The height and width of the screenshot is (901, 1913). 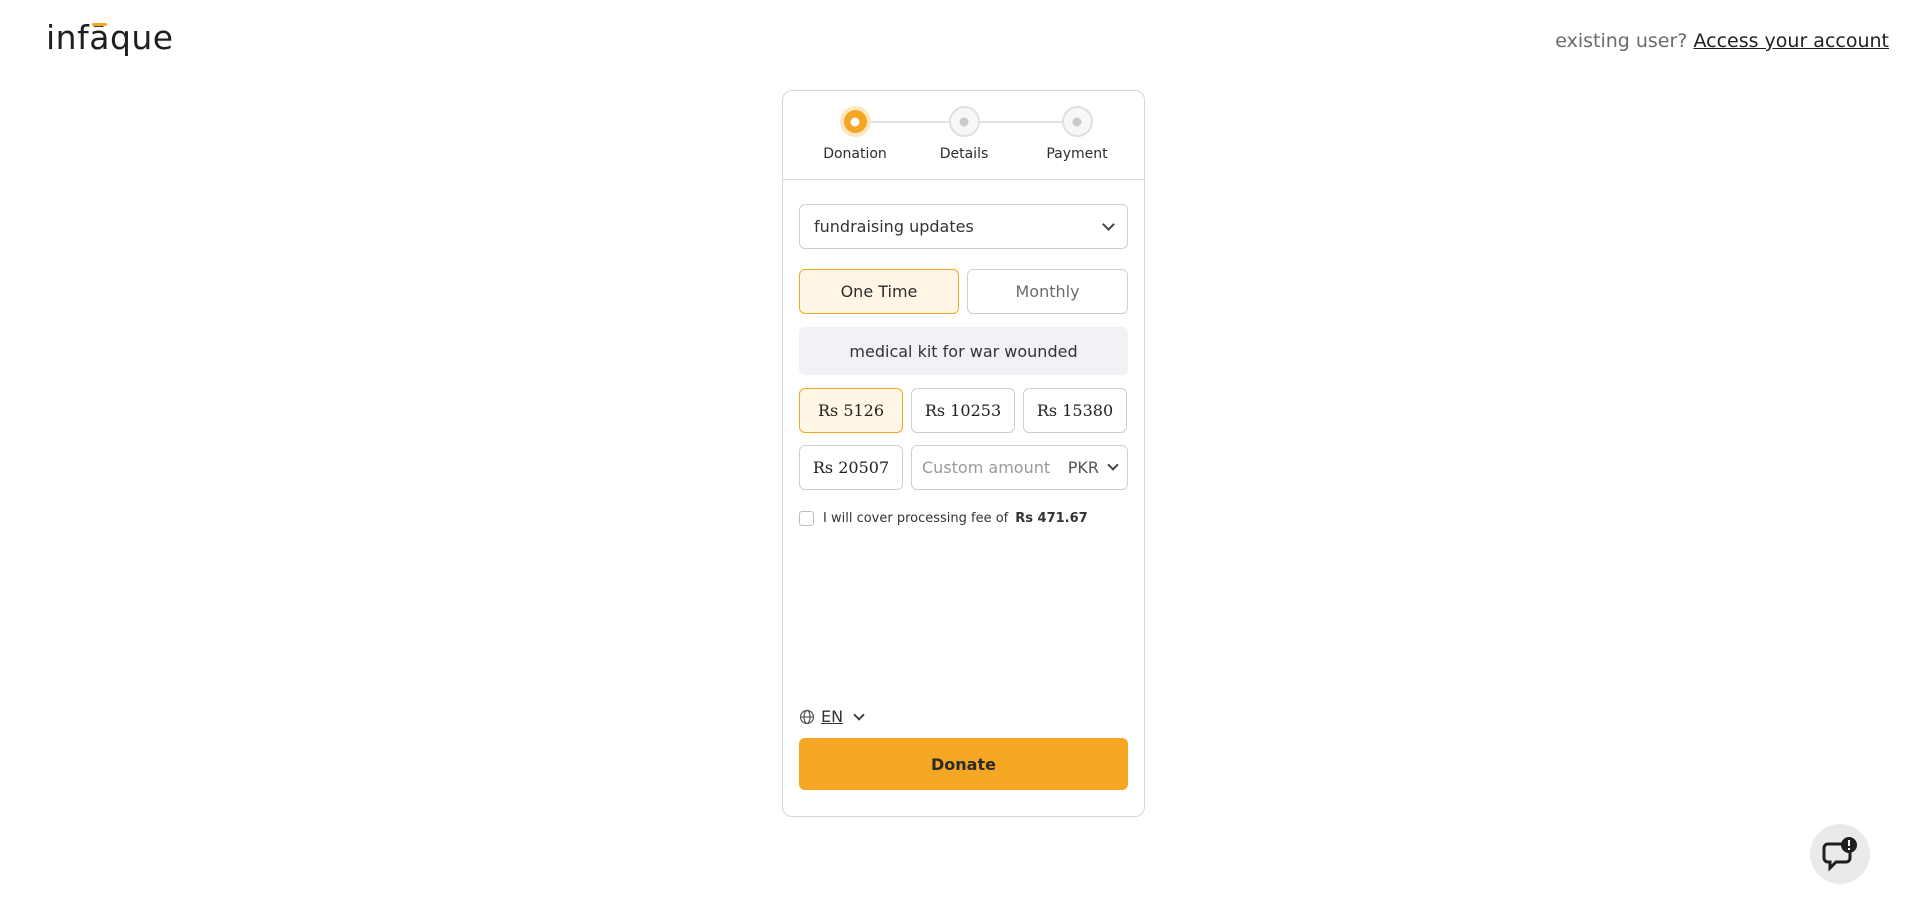 I want to click on campaign-select: fundraising updates, so click(x=963, y=226).